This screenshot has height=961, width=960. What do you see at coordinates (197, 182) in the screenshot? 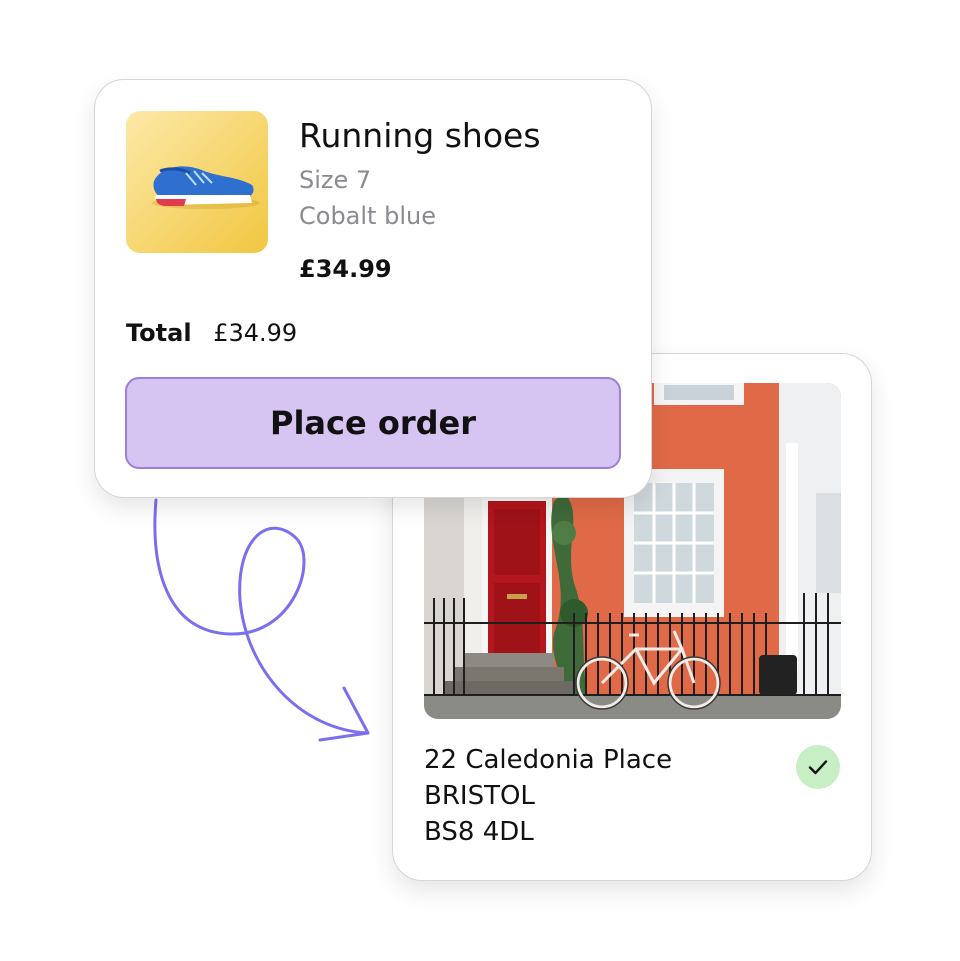
I see `running-shoe-image` at bounding box center [197, 182].